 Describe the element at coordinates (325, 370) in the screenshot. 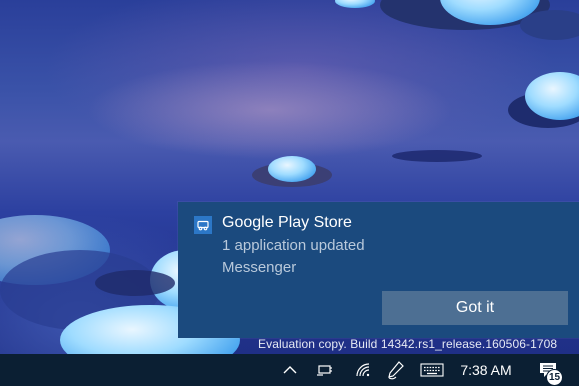

I see `power-battery-icon` at that location.